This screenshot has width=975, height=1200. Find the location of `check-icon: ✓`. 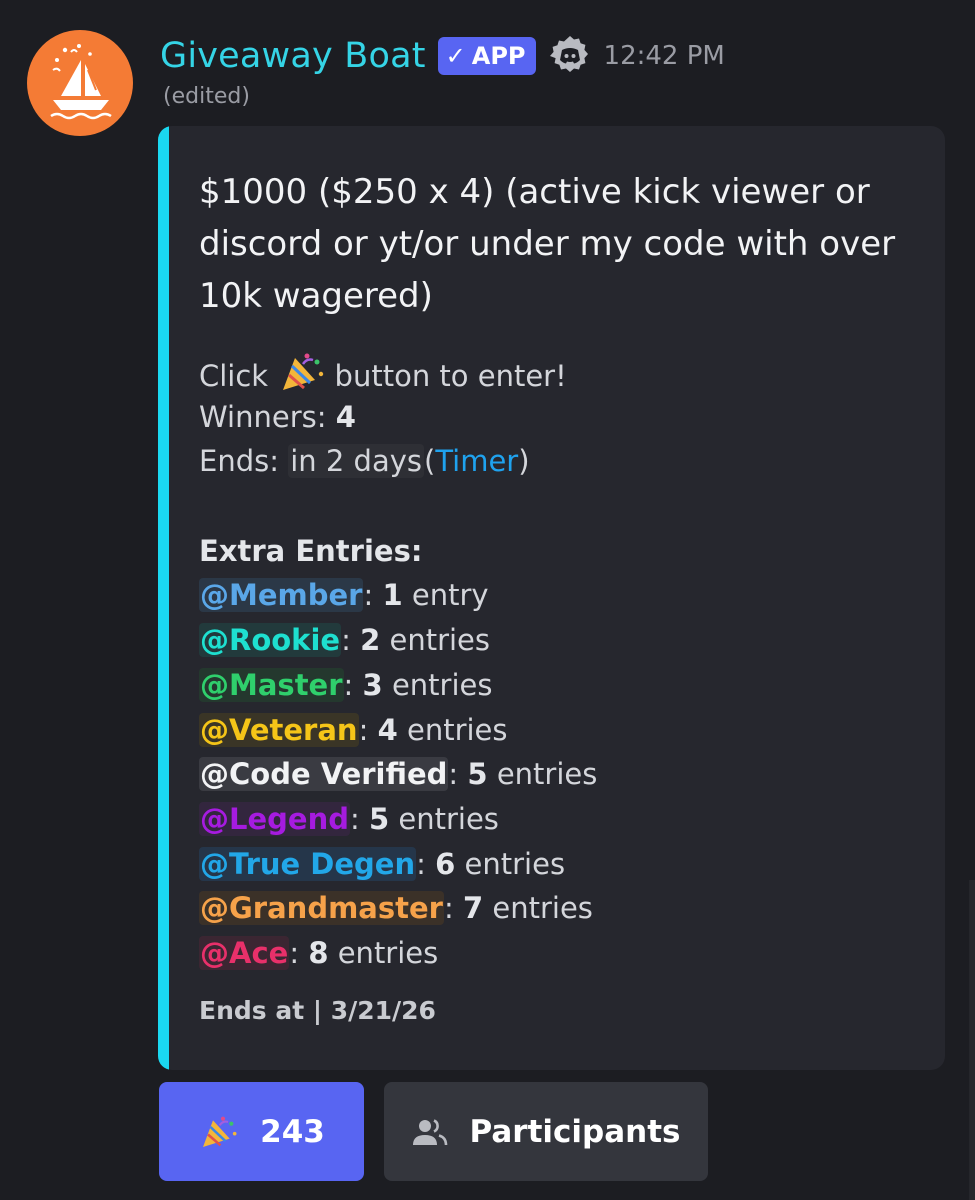

check-icon: ✓ is located at coordinates (455, 56).